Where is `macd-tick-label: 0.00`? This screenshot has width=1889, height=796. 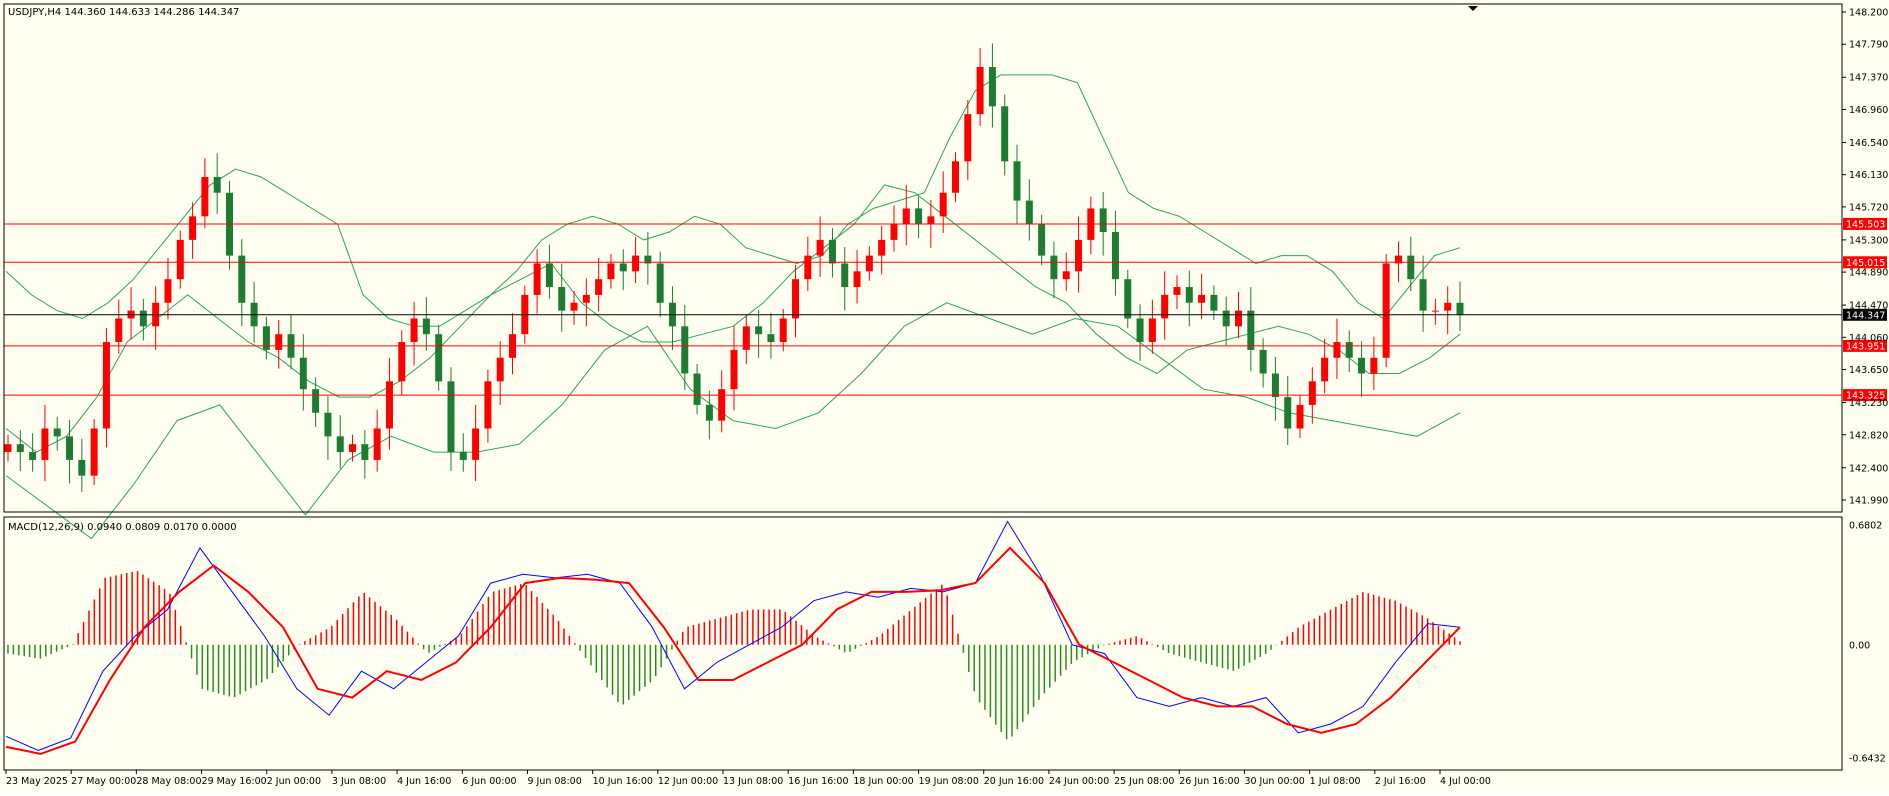
macd-tick-label: 0.00 is located at coordinates (1859, 645).